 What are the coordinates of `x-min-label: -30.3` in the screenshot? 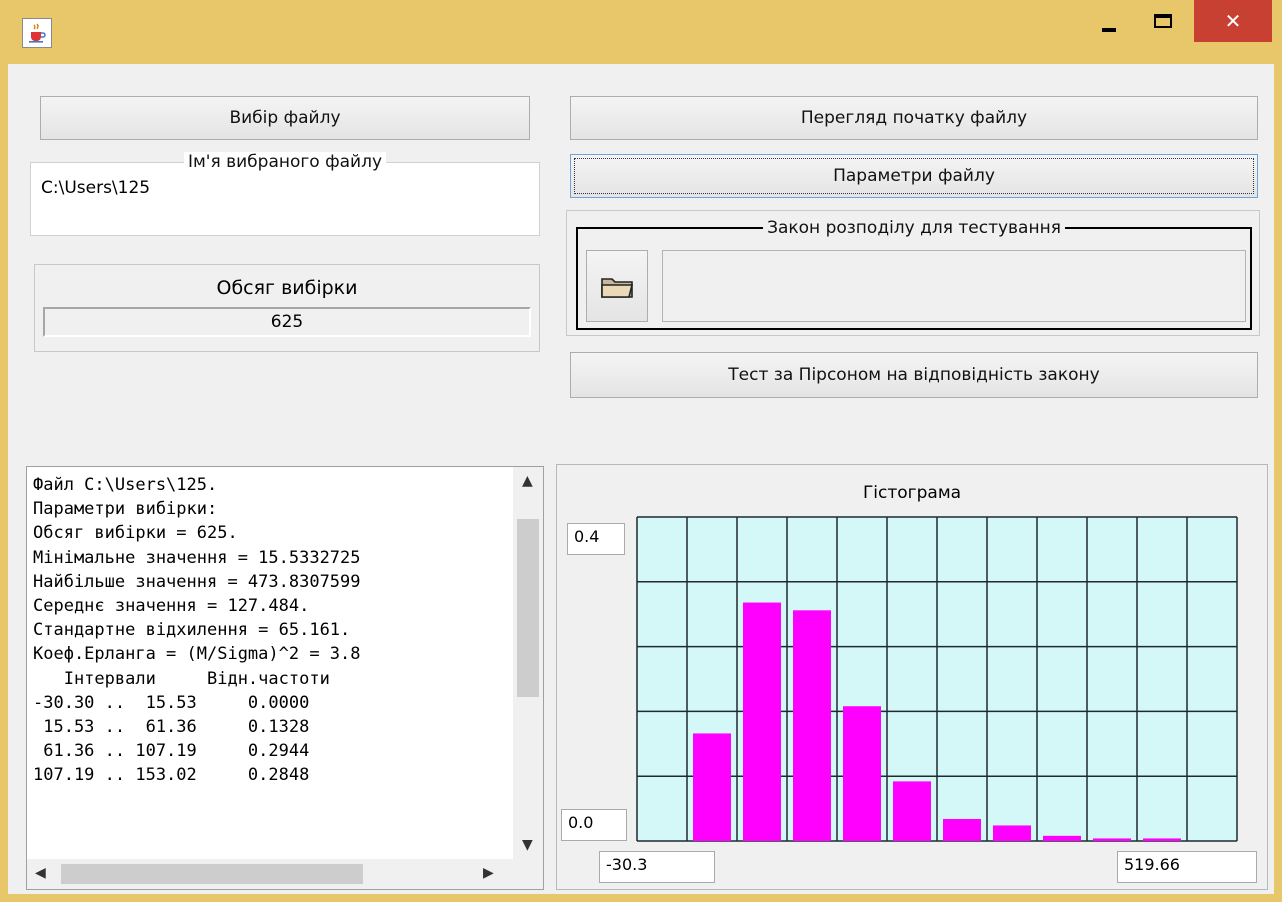 It's located at (657, 867).